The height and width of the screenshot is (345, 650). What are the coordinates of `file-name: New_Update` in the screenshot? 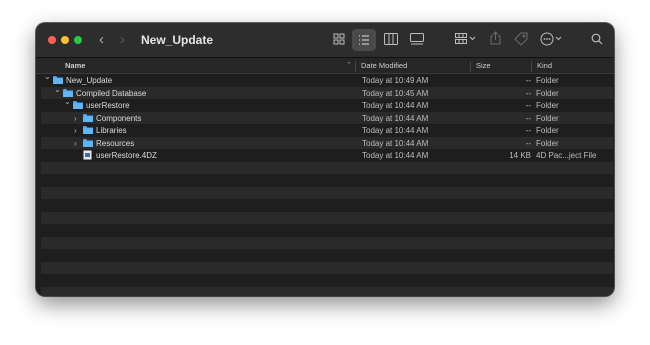 It's located at (89, 80).